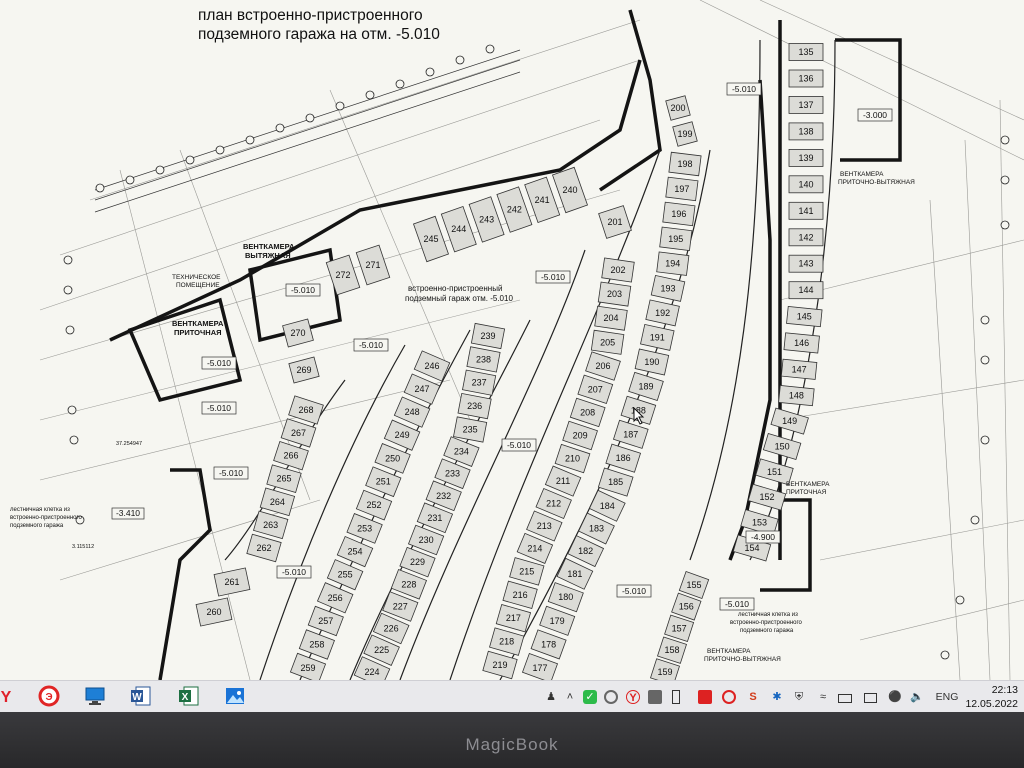 This screenshot has height=768, width=1024. Describe the element at coordinates (297, 333) in the screenshot. I see `stall-number: 270` at that location.